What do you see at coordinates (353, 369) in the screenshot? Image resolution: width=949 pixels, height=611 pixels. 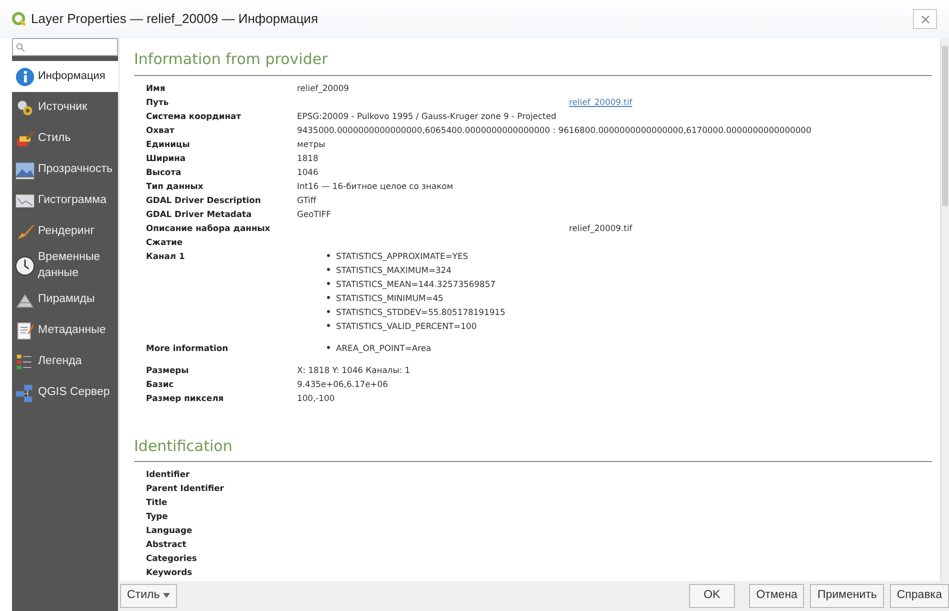 I see `field-value: X: 1818 Y: 1046 Каналы: 1` at bounding box center [353, 369].